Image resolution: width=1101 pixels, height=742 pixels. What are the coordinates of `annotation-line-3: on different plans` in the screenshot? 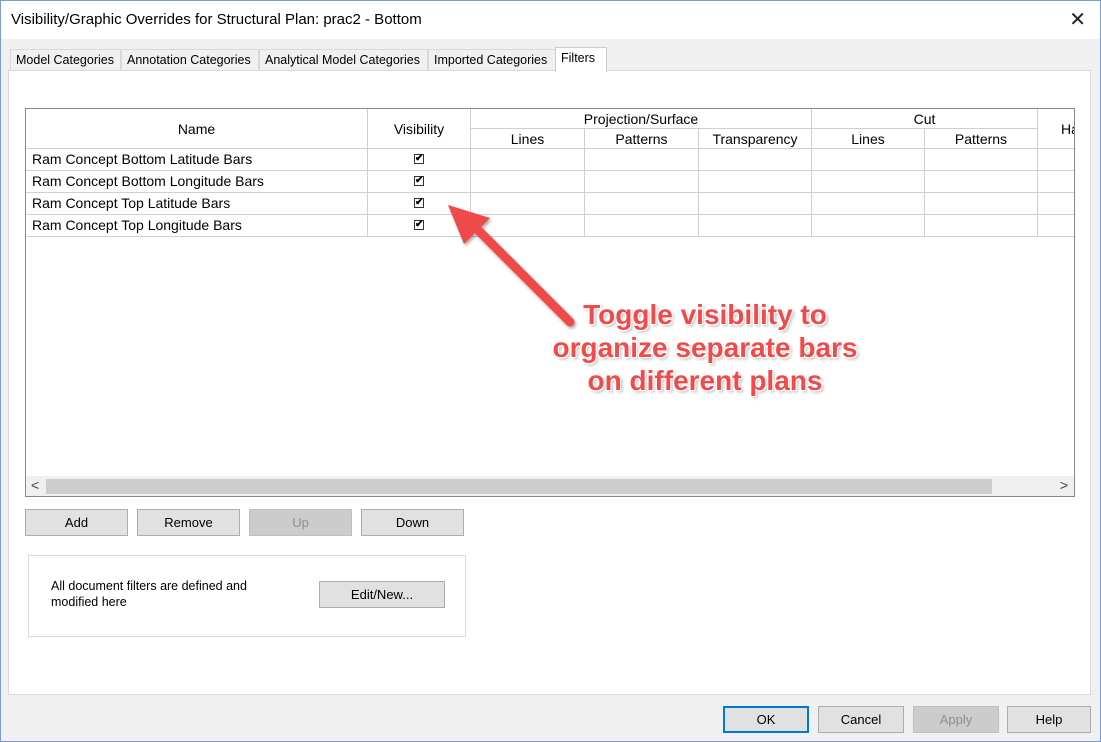 It's located at (705, 380).